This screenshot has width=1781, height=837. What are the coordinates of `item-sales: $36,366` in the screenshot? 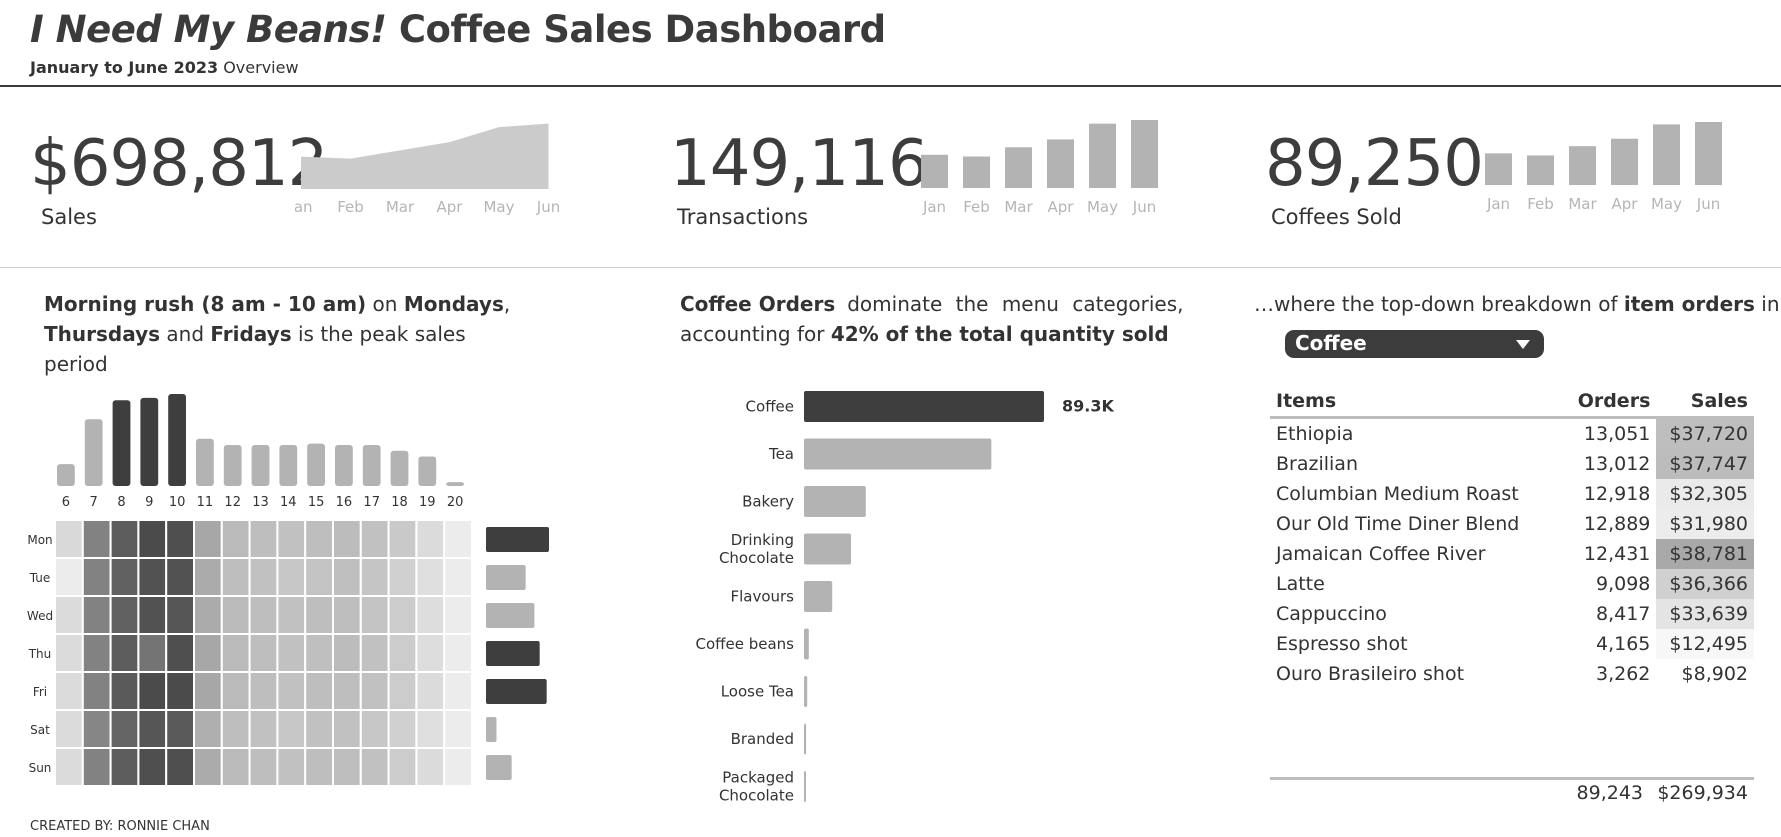 It's located at (1705, 584).